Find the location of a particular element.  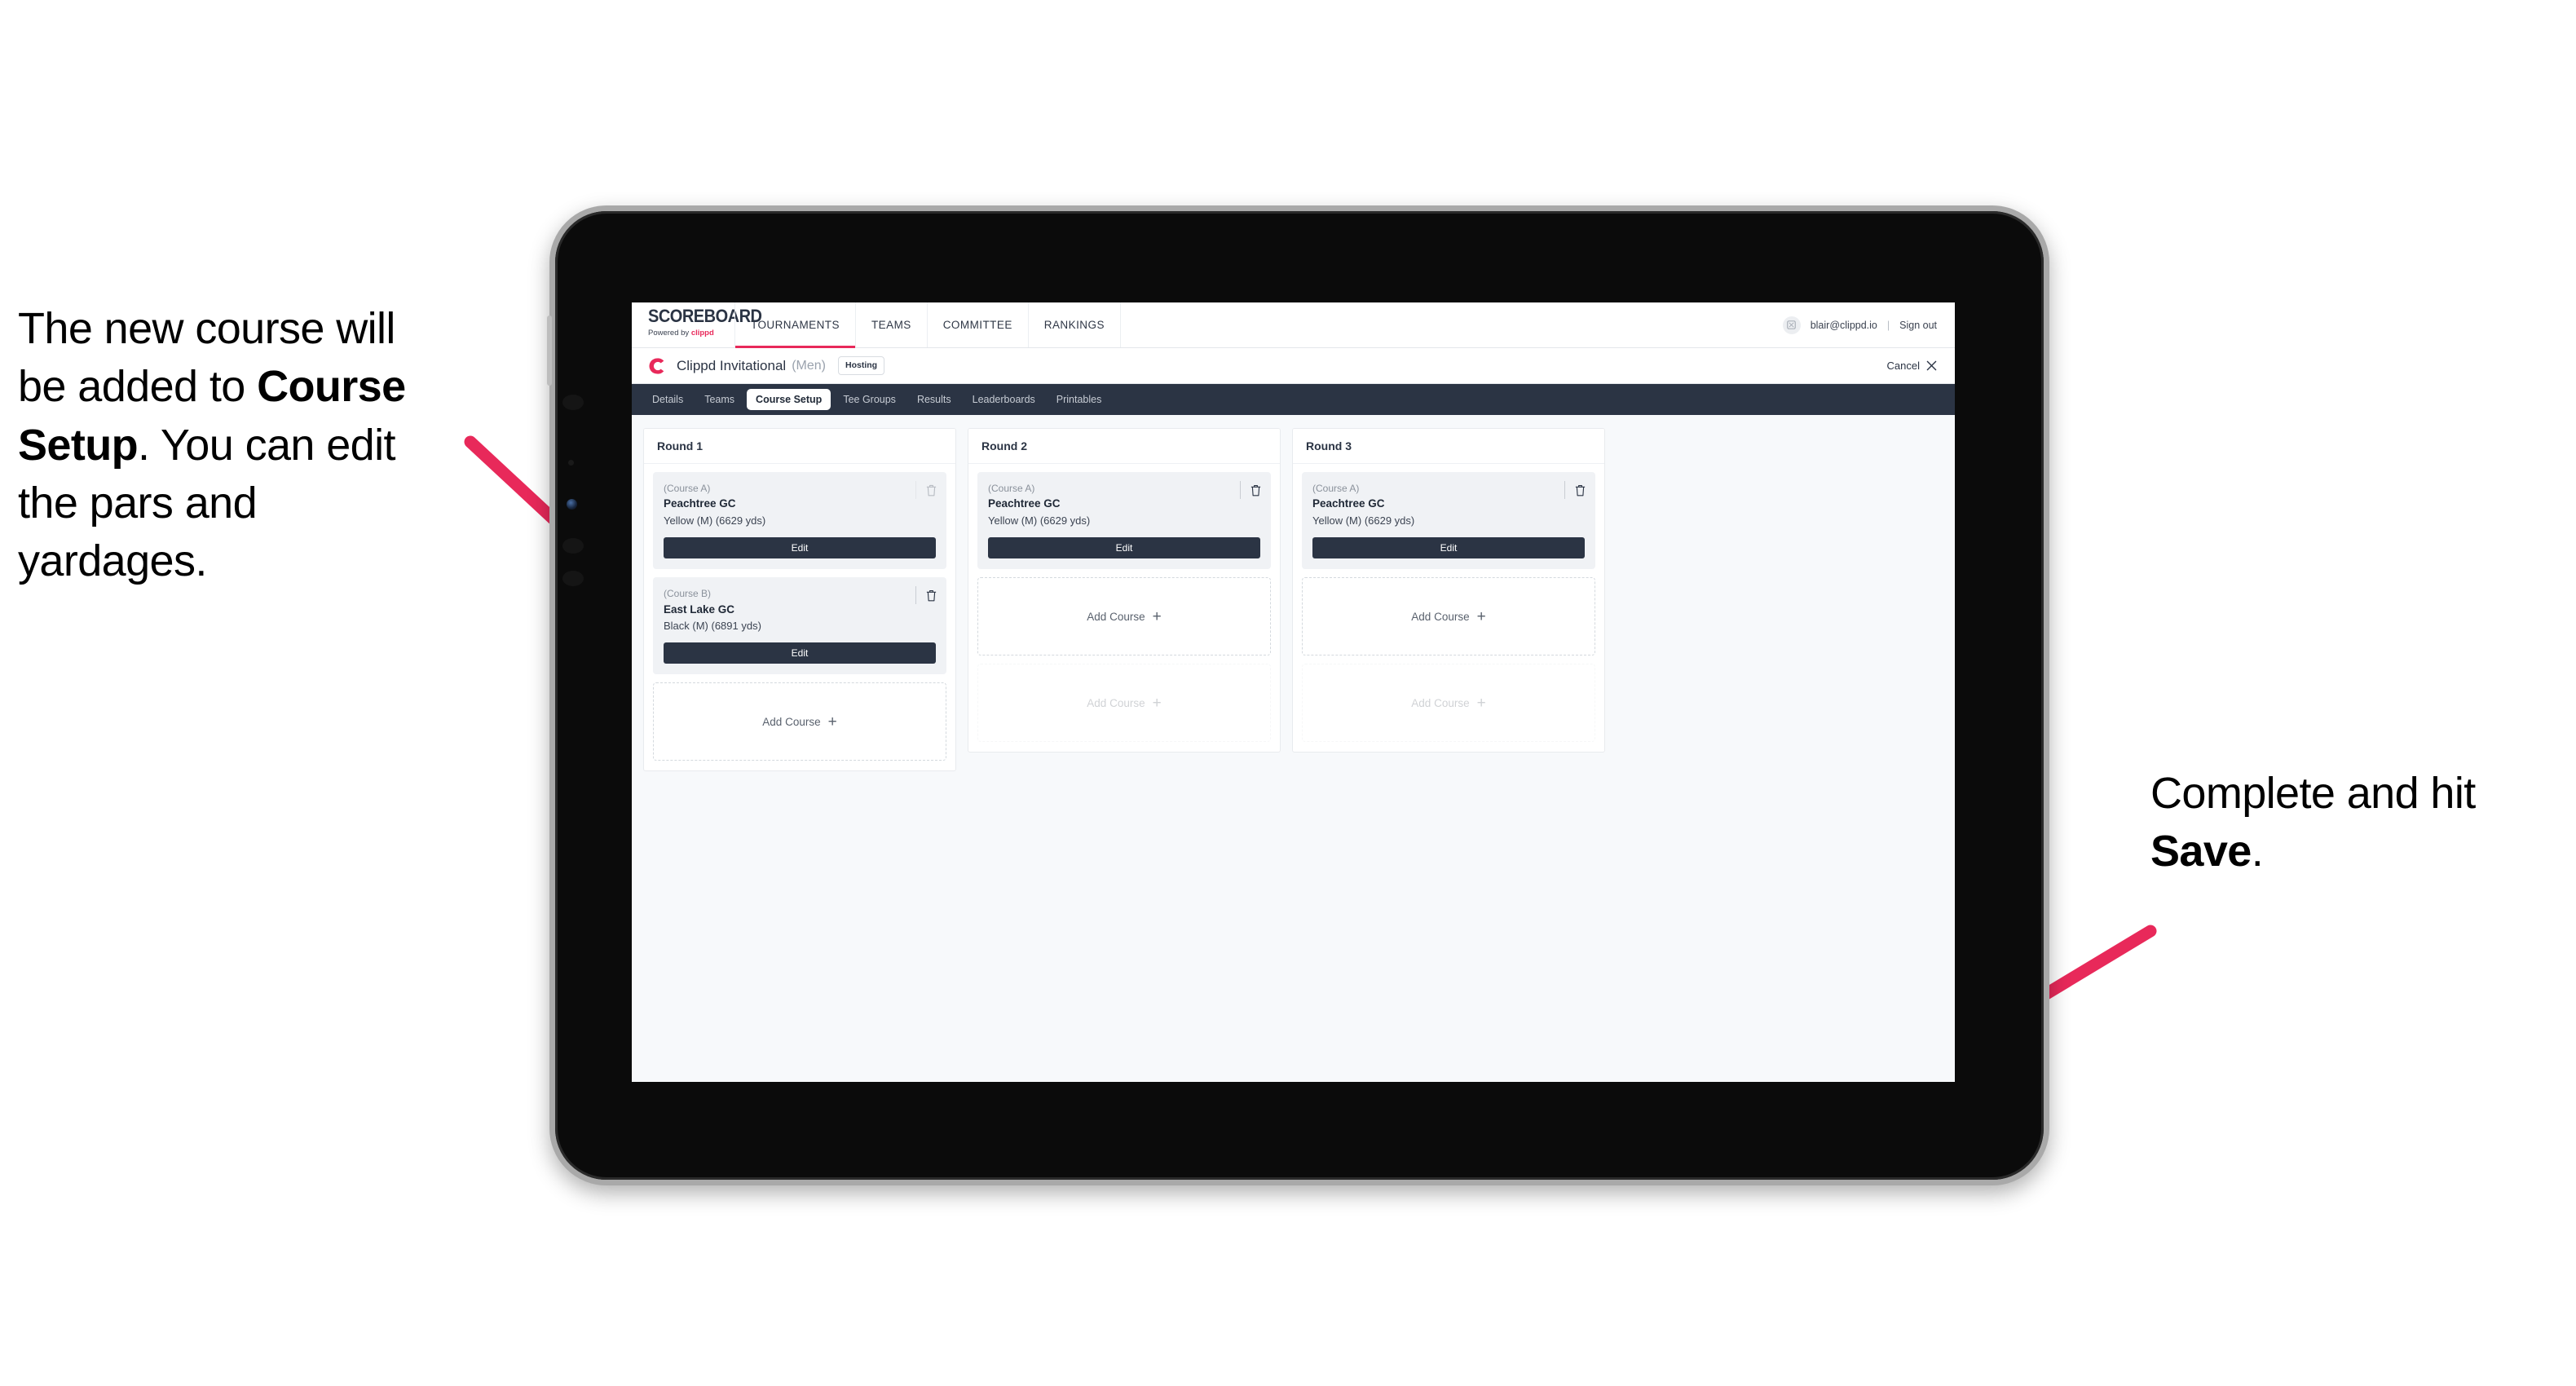

tab-results: Results is located at coordinates (934, 400).